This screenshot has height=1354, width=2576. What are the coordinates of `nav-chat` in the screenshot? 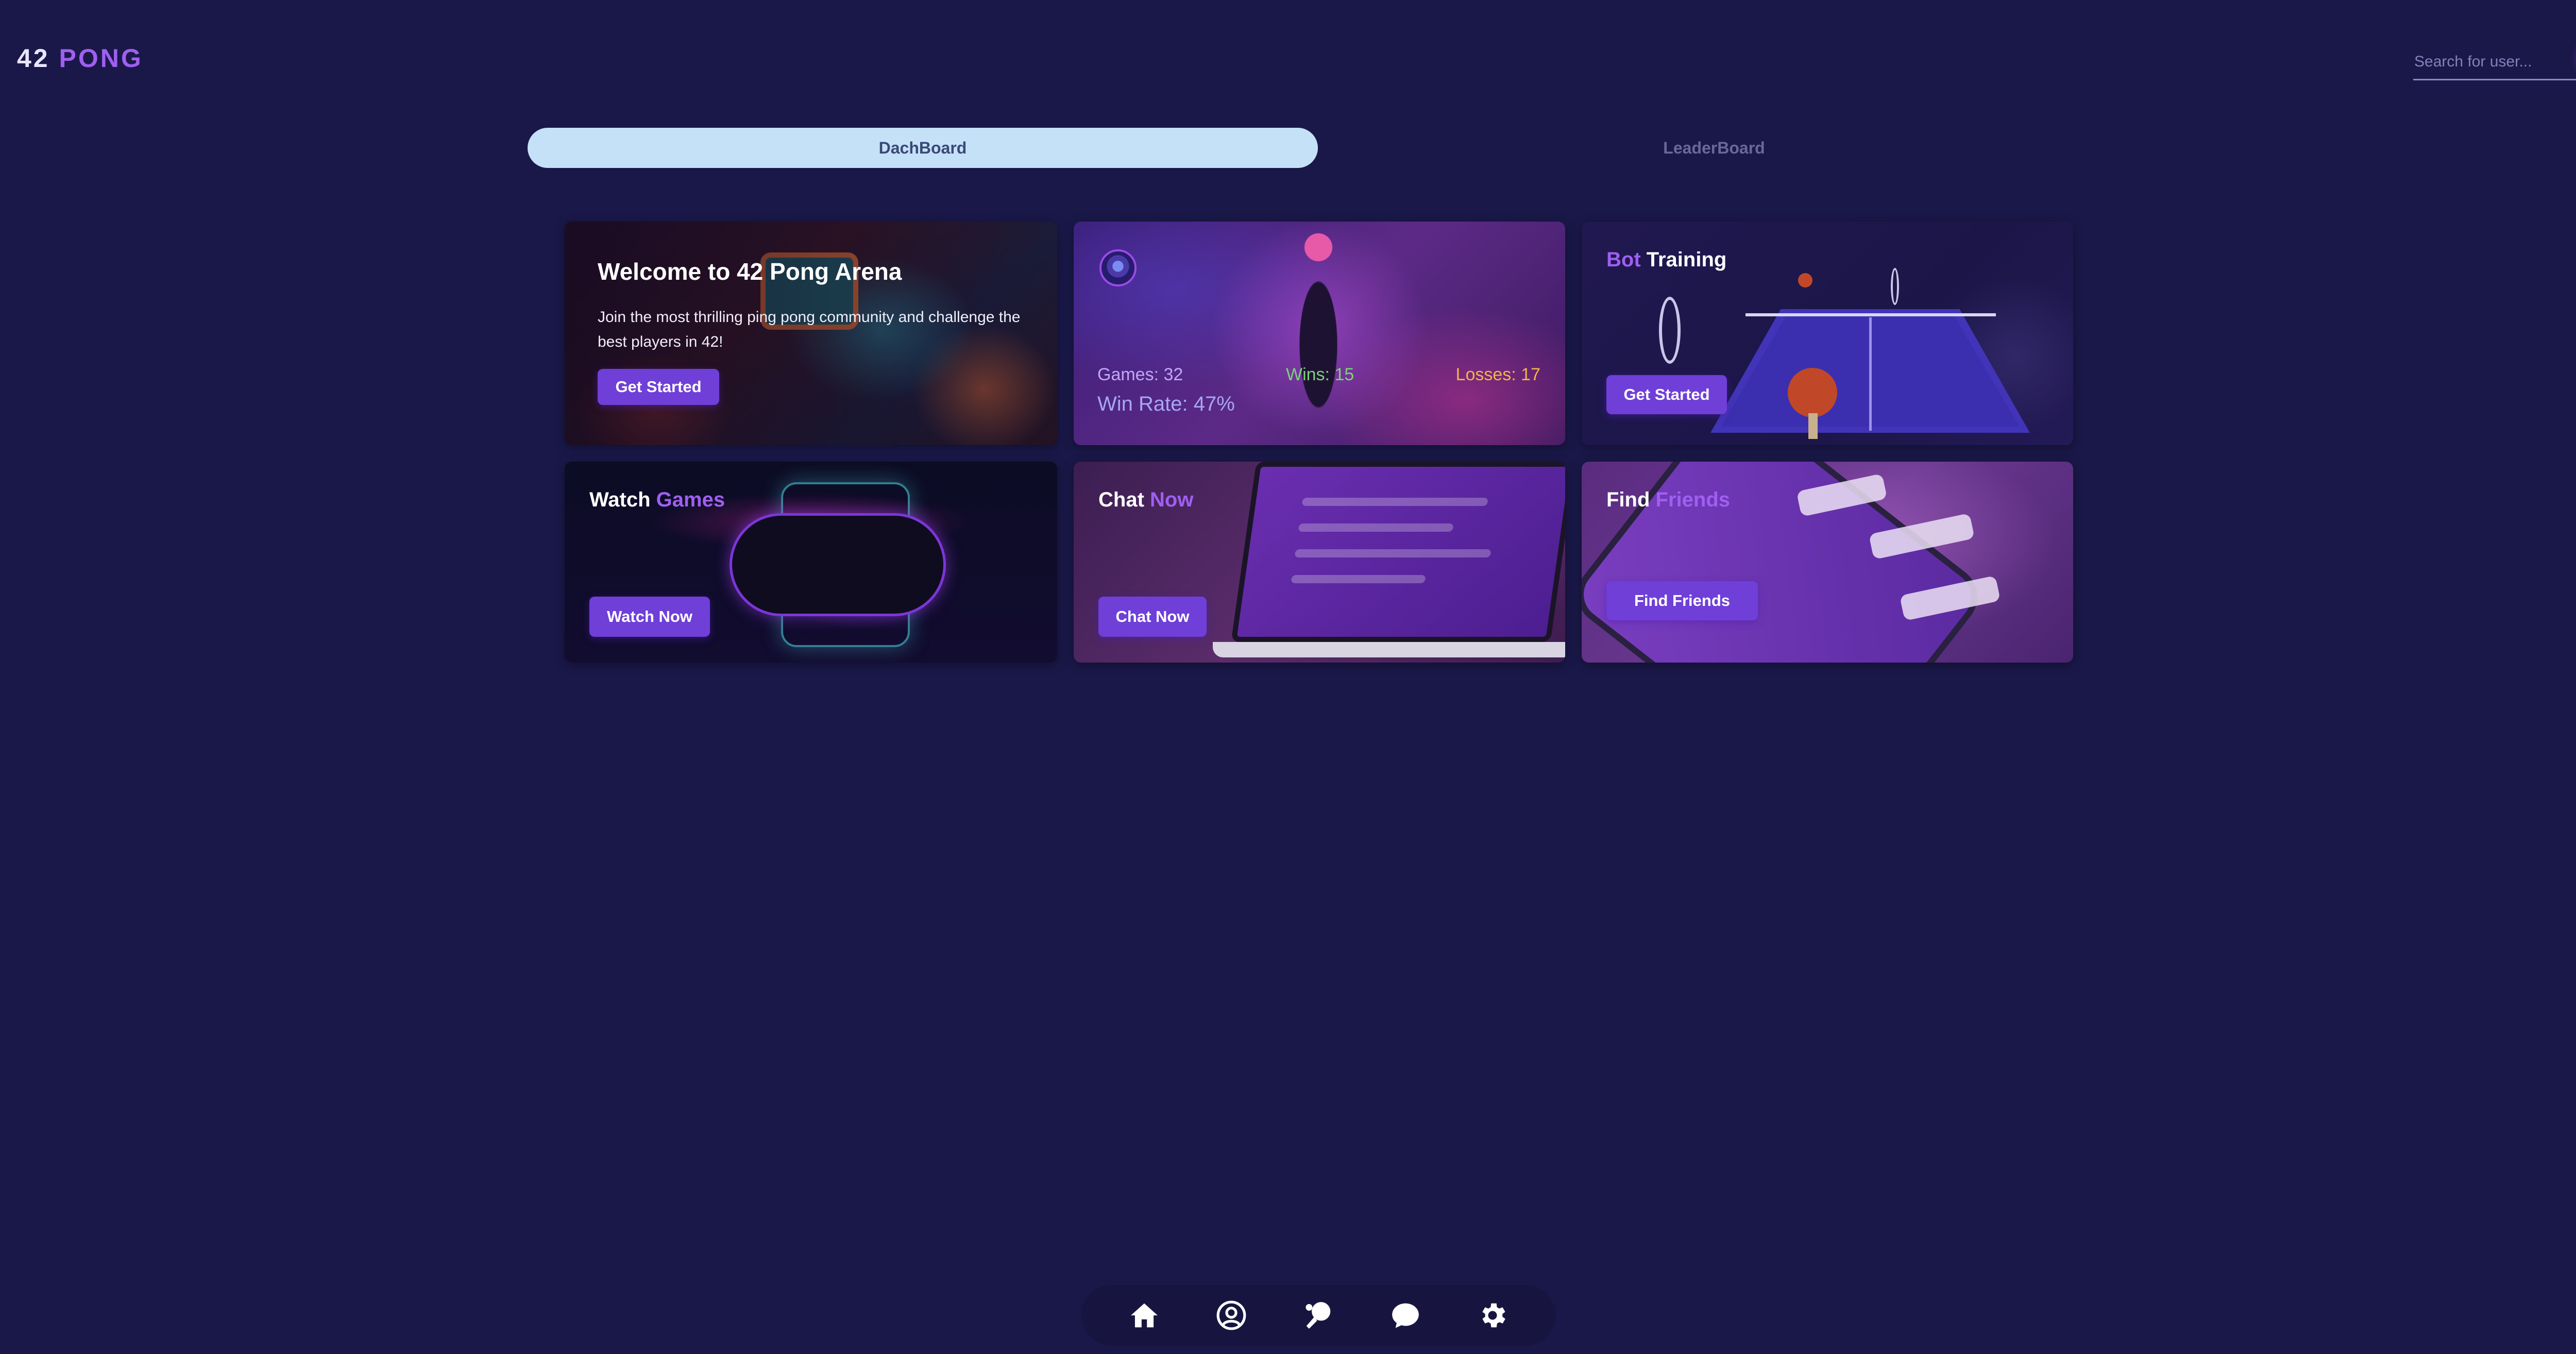 It's located at (1405, 1315).